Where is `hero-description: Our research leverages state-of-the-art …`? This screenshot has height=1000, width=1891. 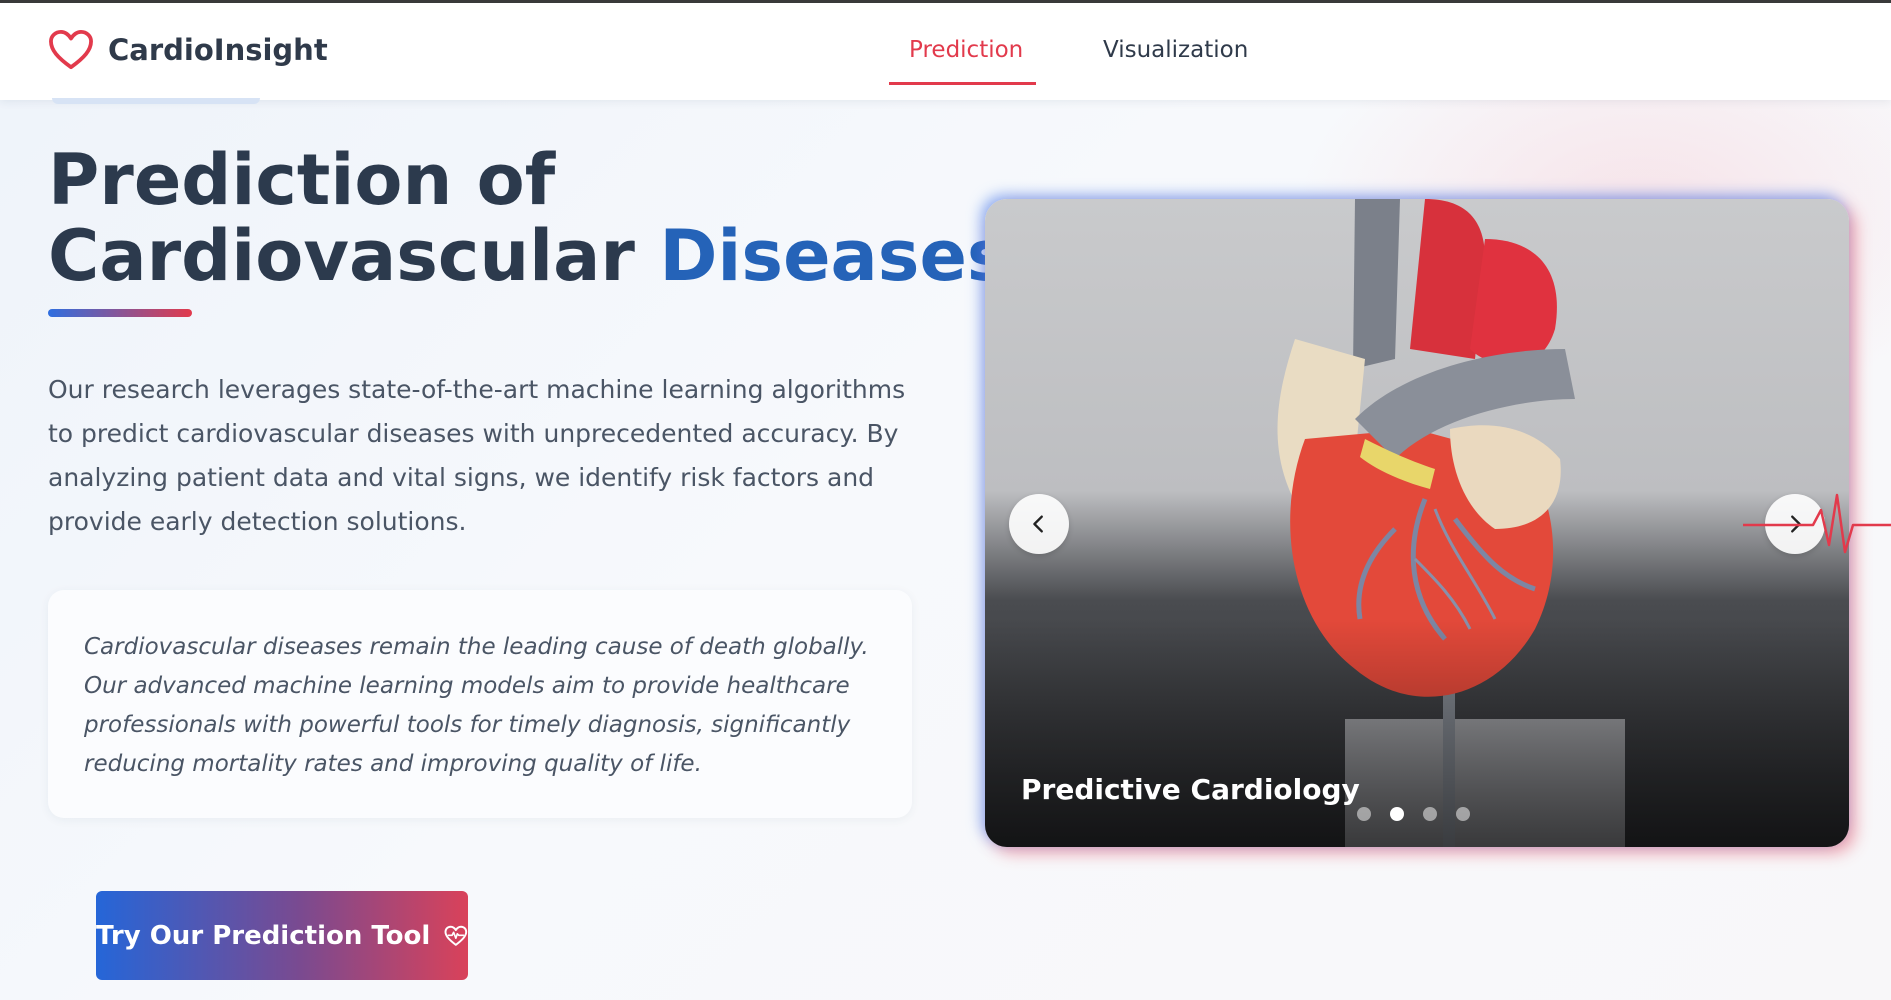 hero-description: Our research leverages state-of-the-art … is located at coordinates (477, 455).